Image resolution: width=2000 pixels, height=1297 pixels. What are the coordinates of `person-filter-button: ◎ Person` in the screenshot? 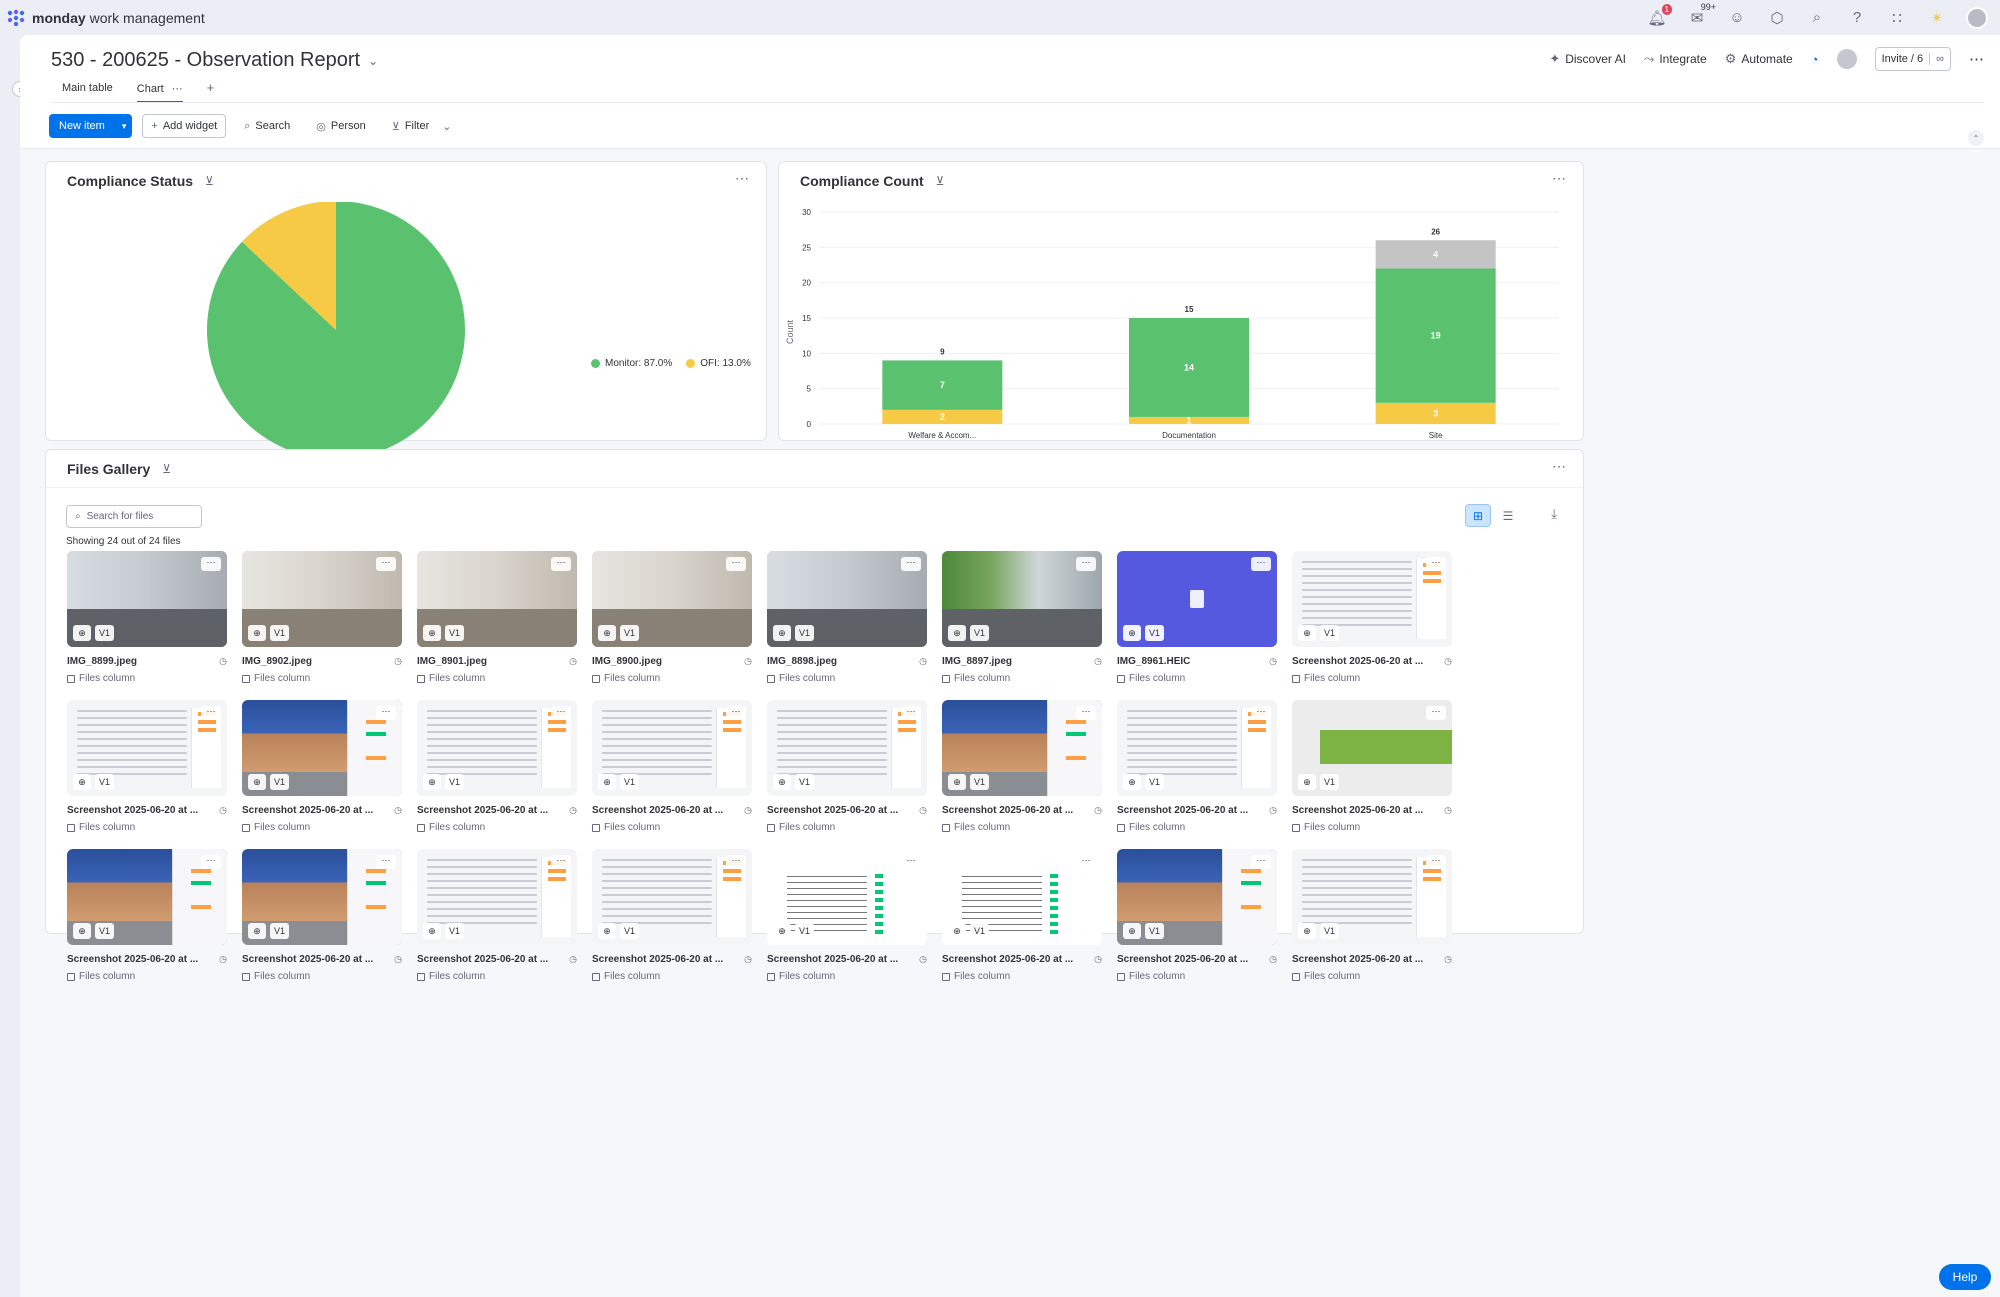 It's located at (340, 126).